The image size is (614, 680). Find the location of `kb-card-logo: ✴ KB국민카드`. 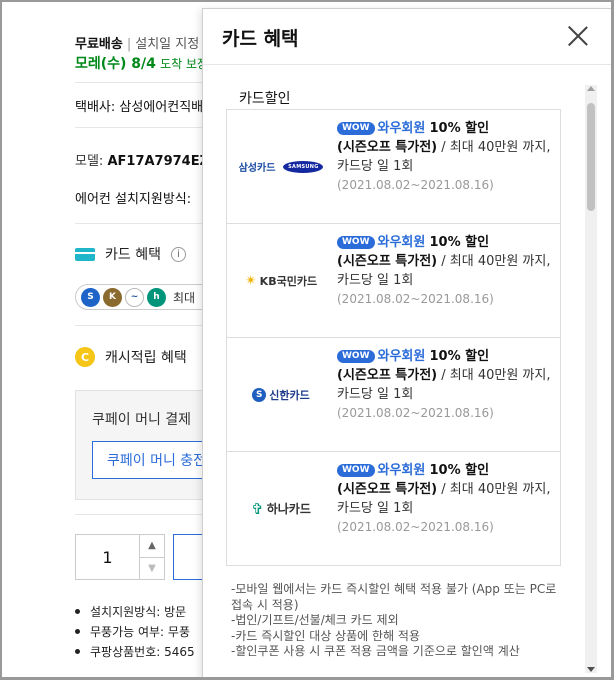

kb-card-logo: ✴ KB국민카드 is located at coordinates (281, 280).